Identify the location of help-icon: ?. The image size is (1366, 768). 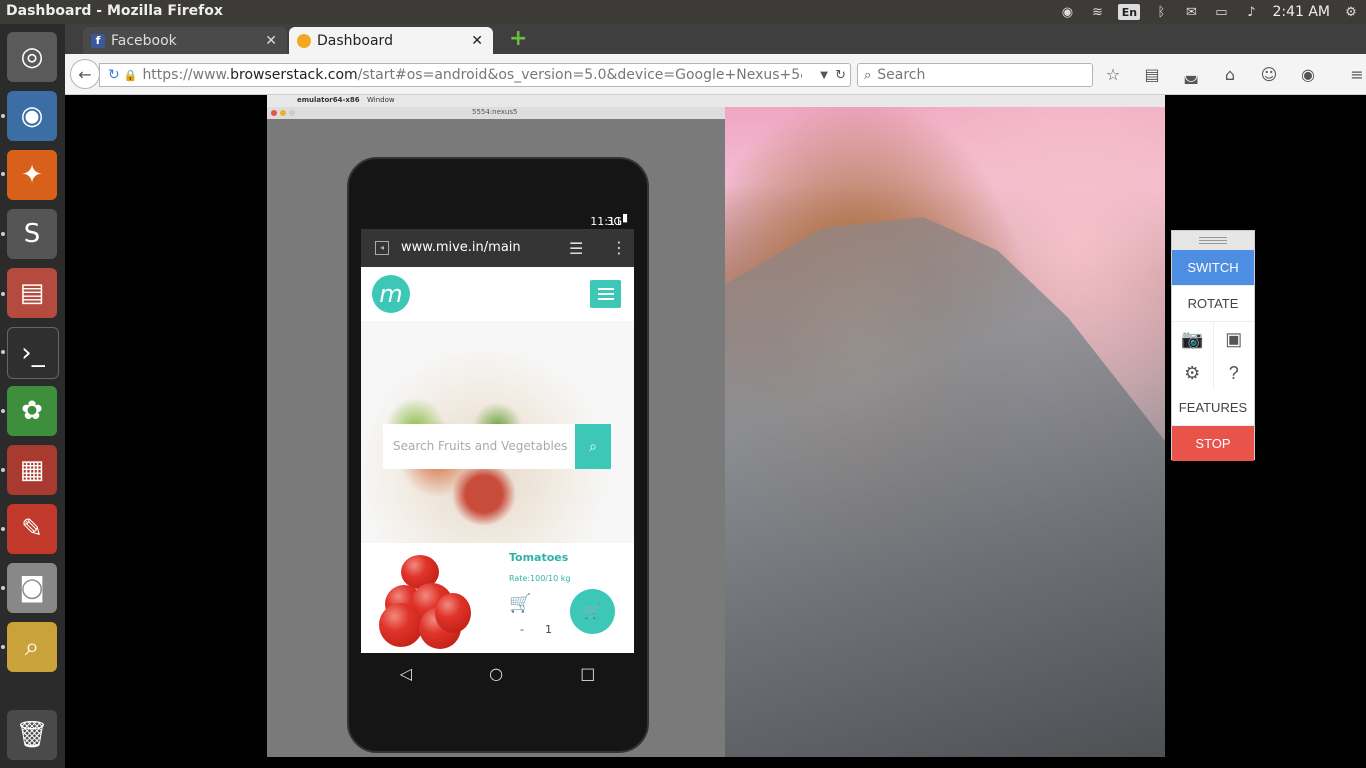
(1234, 373).